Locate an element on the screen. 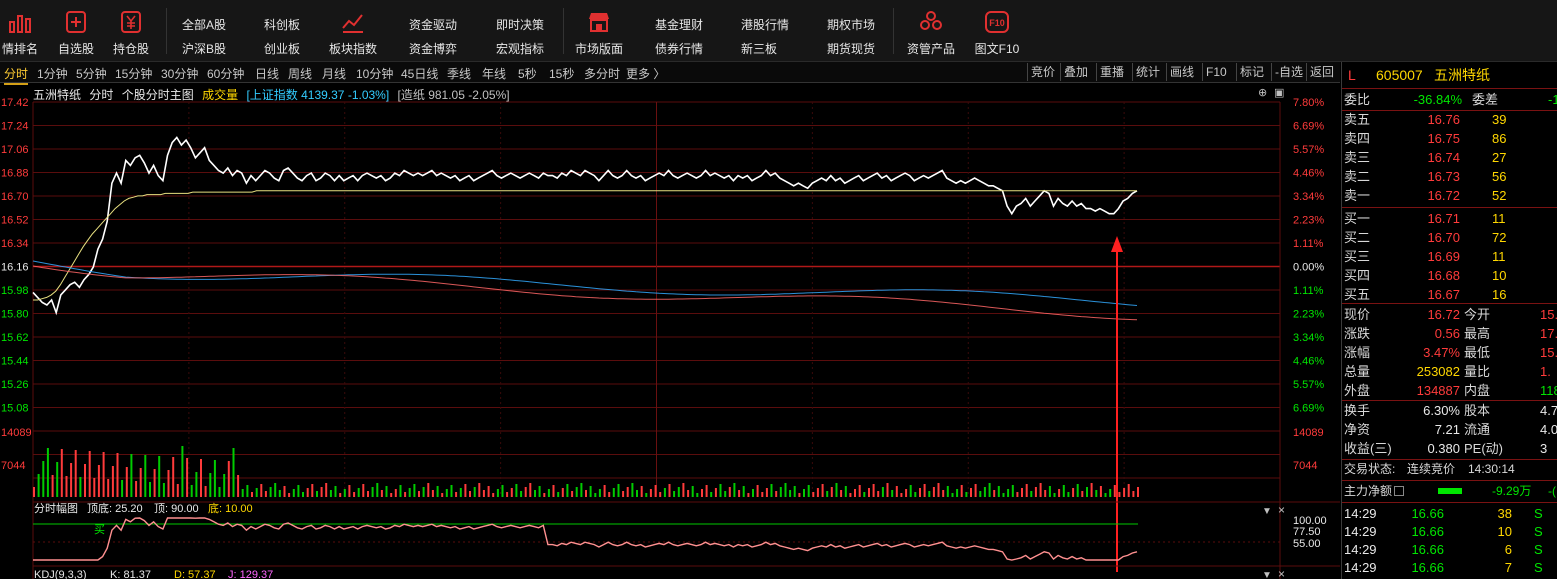 The width and height of the screenshot is (1557, 579). period-tab: 多分时 is located at coordinates (602, 73).